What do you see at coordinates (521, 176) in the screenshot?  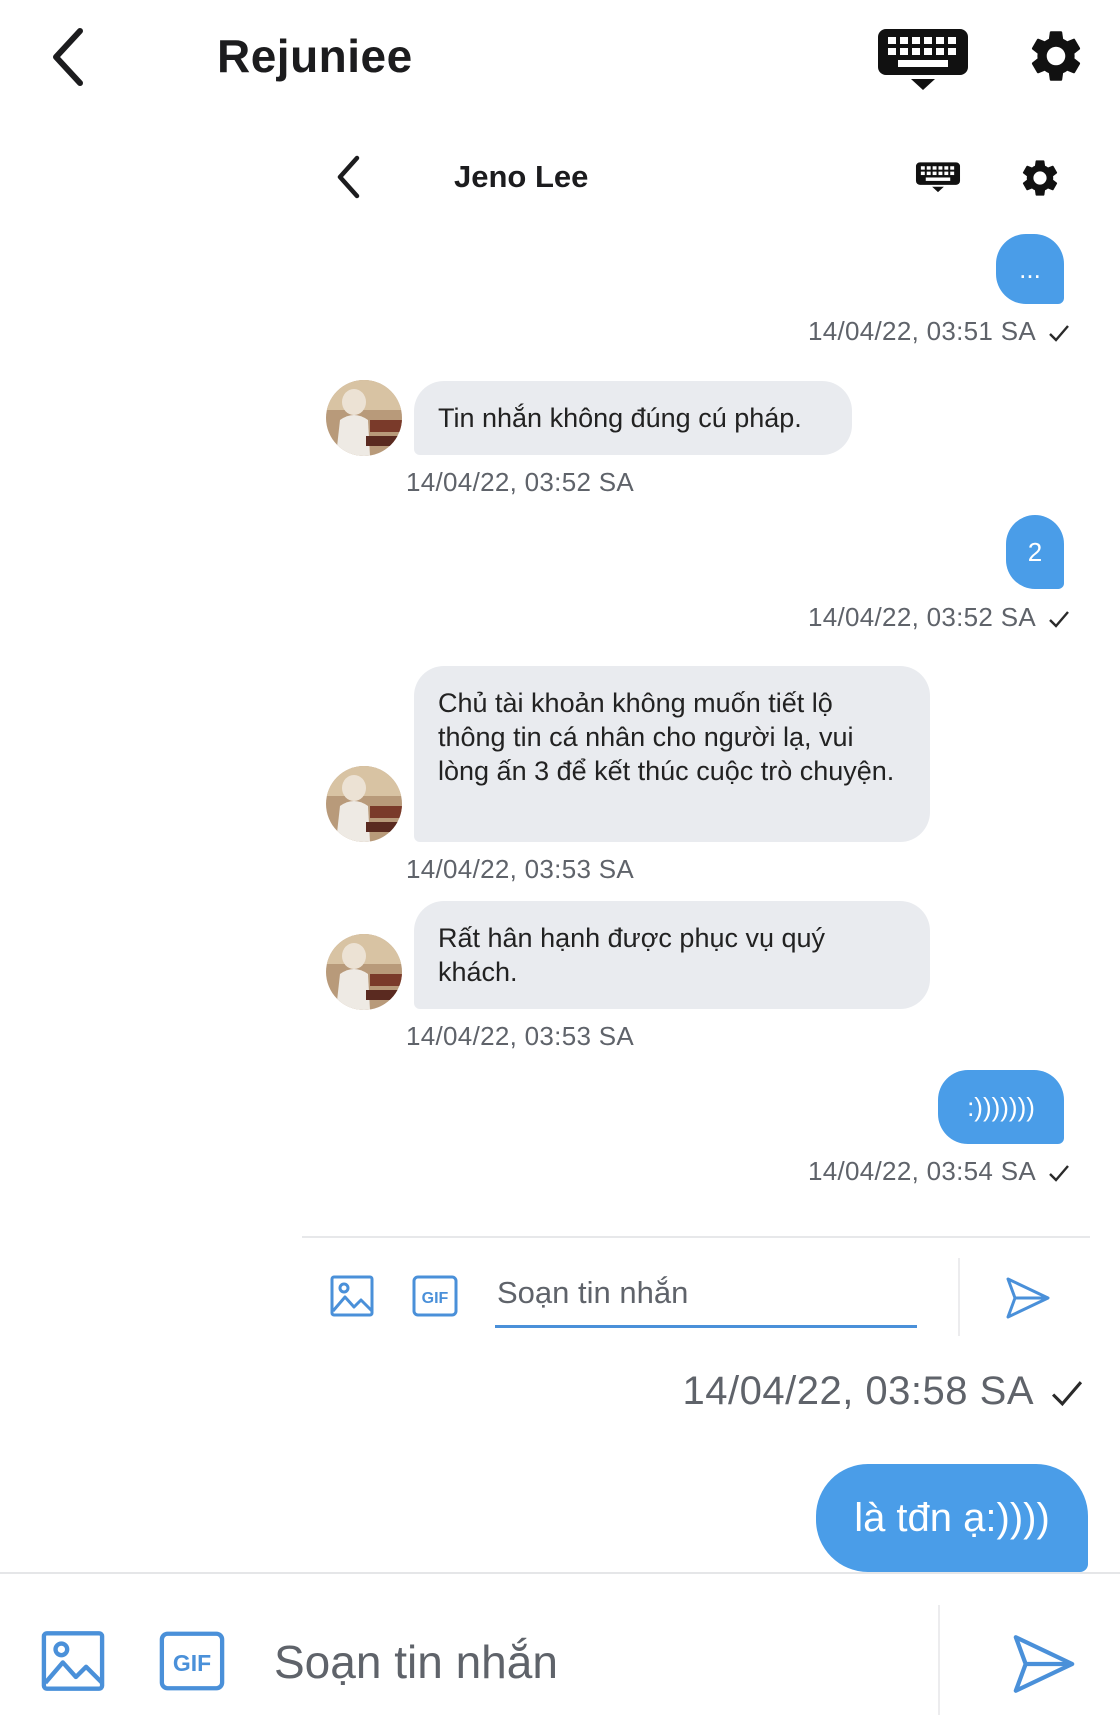 I see `inner-chat-title: Jeno Lee` at bounding box center [521, 176].